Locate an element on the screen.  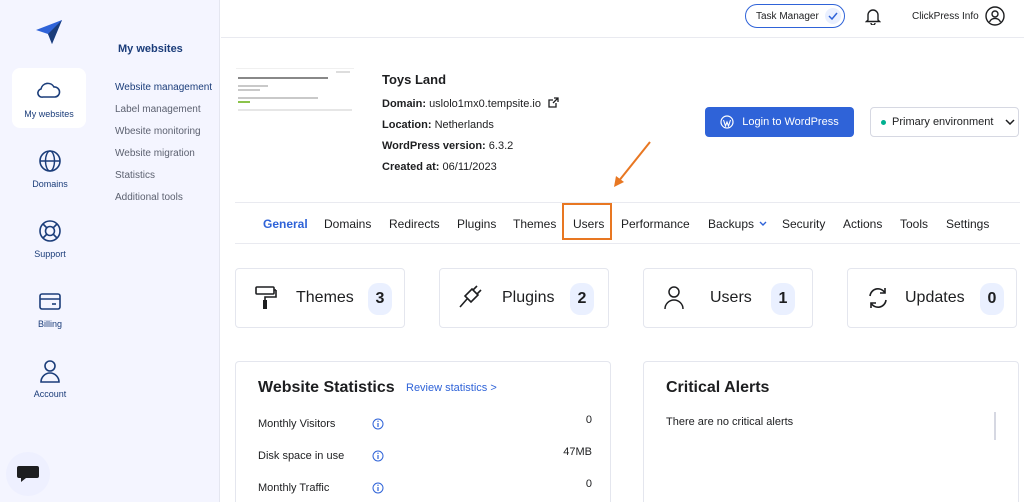
card-count: 3 is located at coordinates (380, 299).